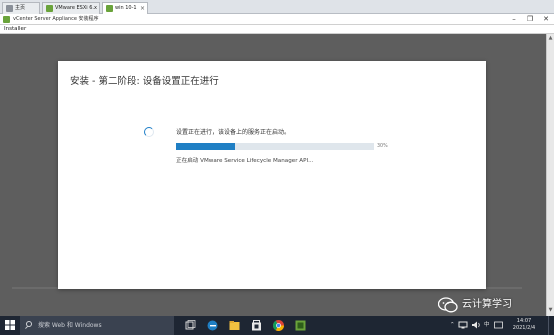 The image size is (554, 335). I want to click on network-icon, so click(463, 325).